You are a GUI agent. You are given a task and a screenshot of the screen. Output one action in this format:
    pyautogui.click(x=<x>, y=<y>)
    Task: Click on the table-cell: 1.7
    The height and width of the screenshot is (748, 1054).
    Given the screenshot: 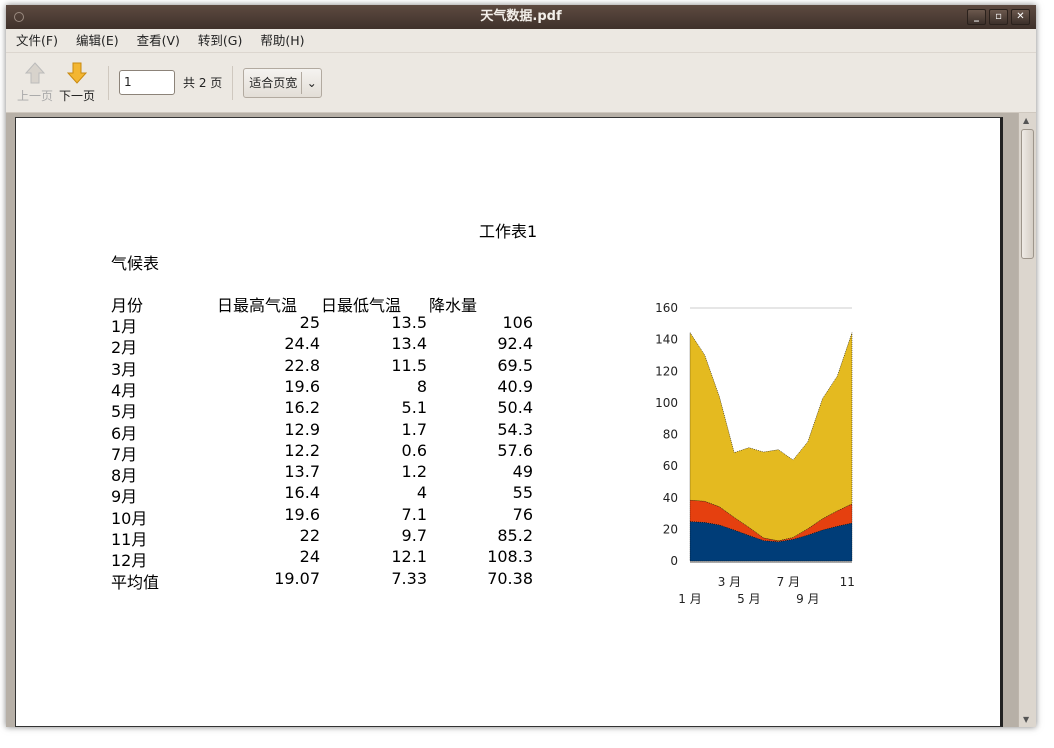 What is the action you would take?
    pyautogui.click(x=414, y=429)
    